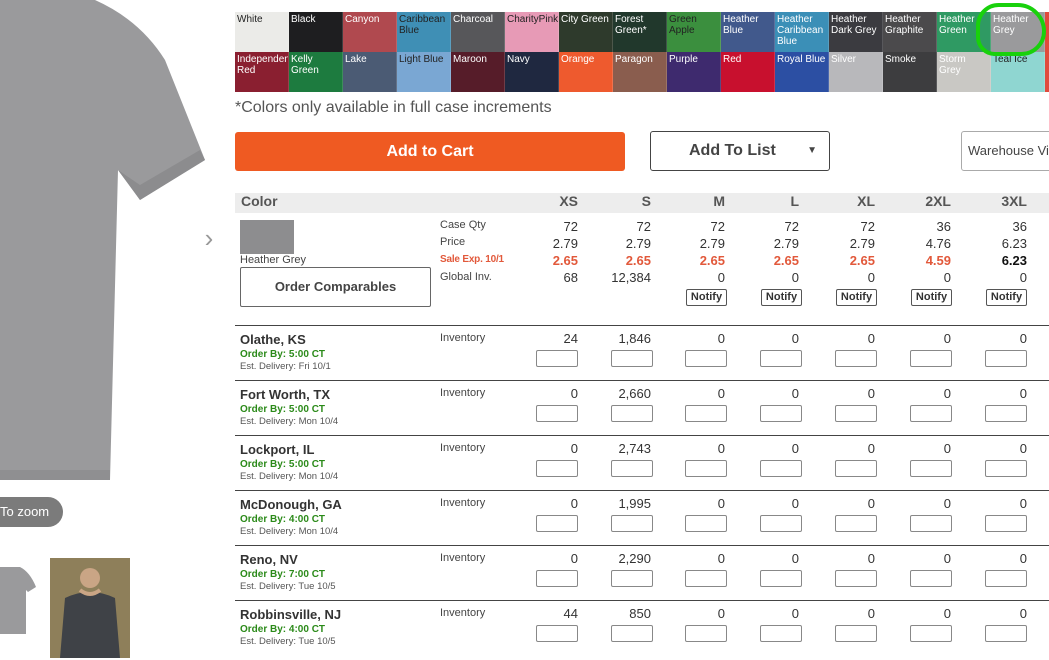 This screenshot has width=1049, height=660. I want to click on order-comparables-button: Order Comparables, so click(335, 287).